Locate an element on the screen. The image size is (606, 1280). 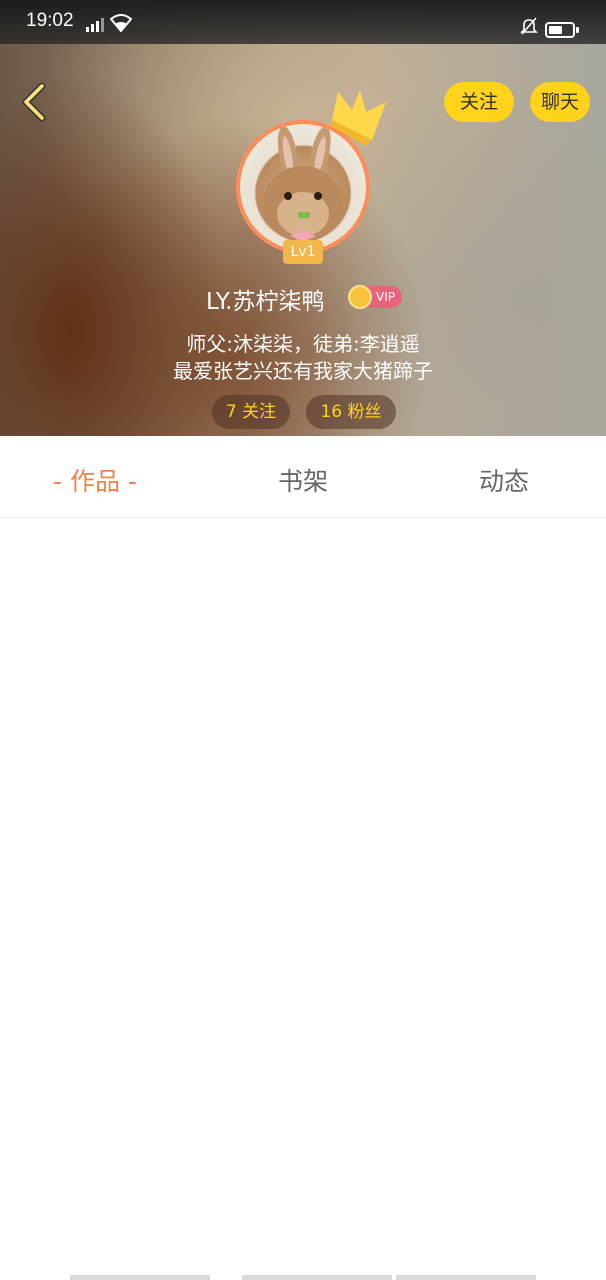
vip-label: VIP is located at coordinates (385, 297).